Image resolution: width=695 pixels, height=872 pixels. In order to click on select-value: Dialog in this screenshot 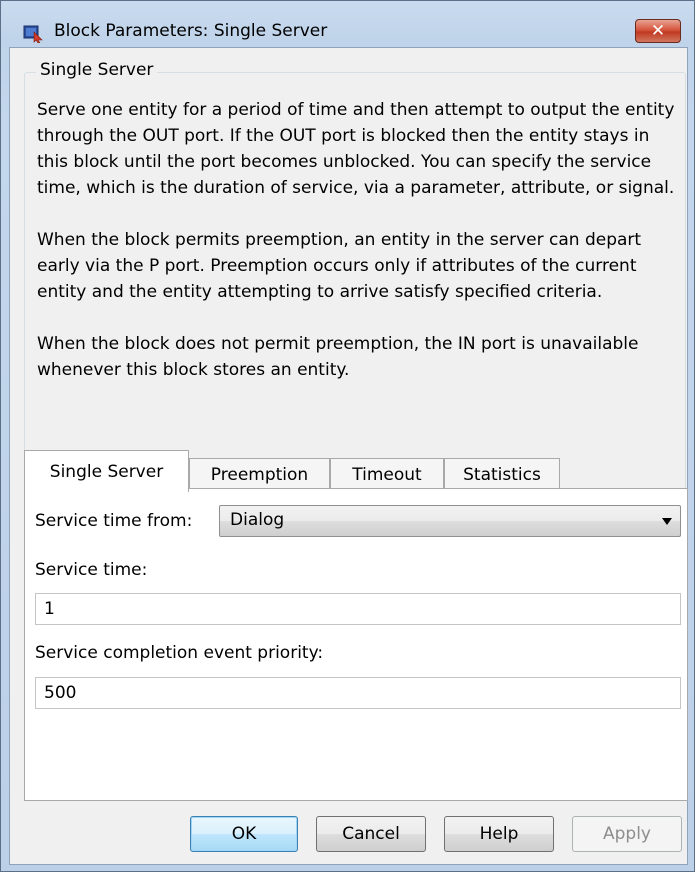, I will do `click(257, 520)`.